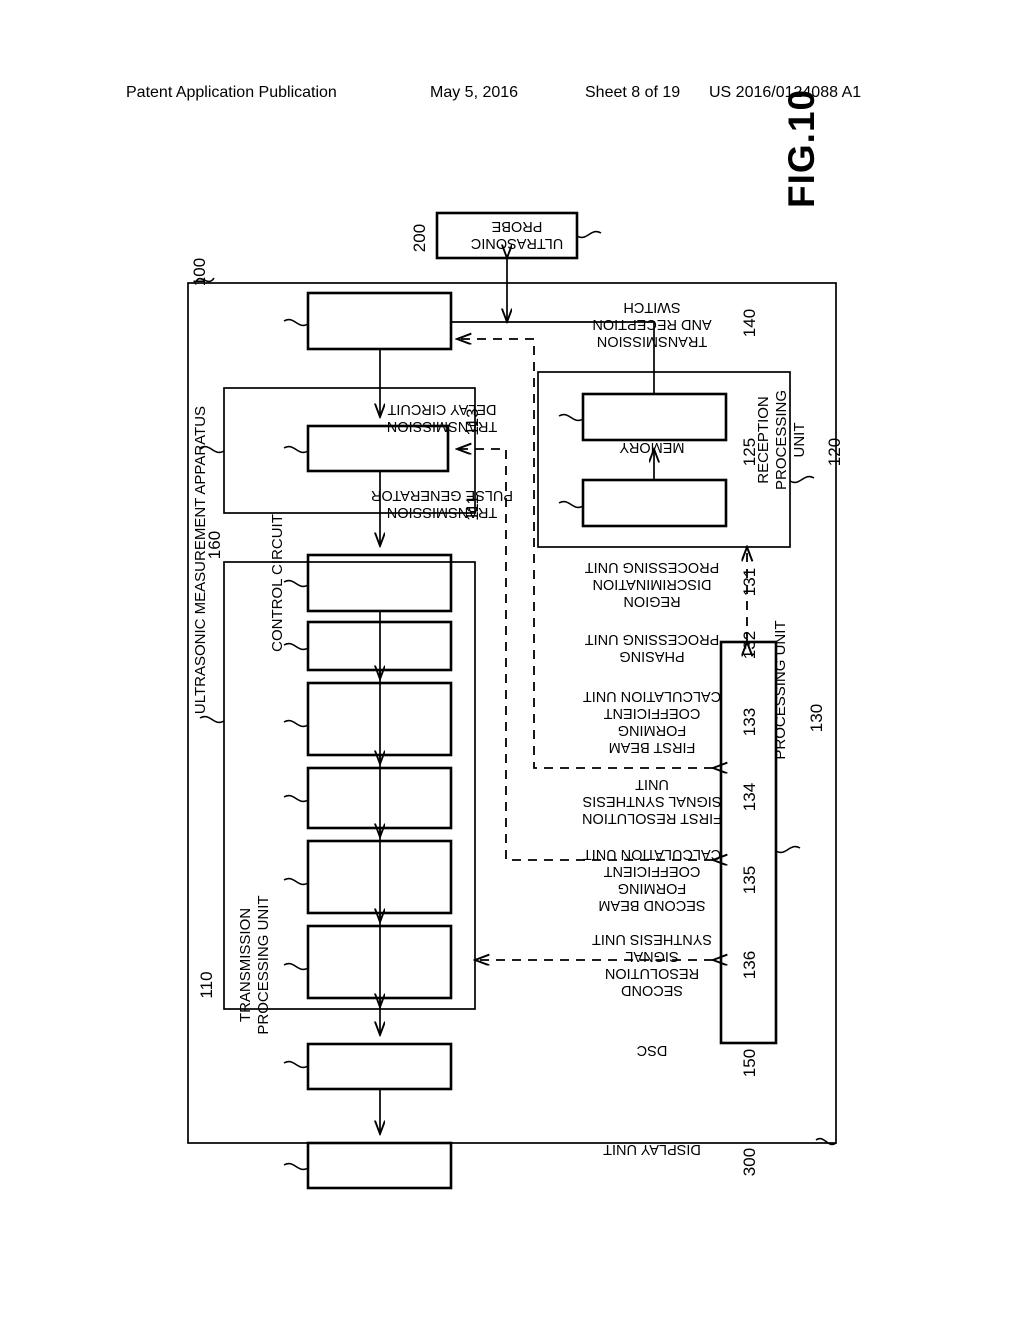 This screenshot has width=1024, height=1320. I want to click on svg-text: DISPLAY UNIT, so click(652, 1149).